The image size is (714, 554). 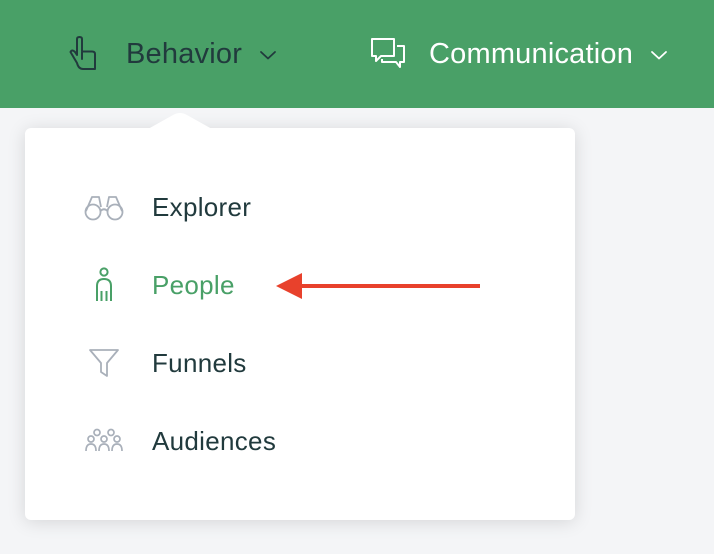 What do you see at coordinates (199, 362) in the screenshot?
I see `menu-item-label: Funnels` at bounding box center [199, 362].